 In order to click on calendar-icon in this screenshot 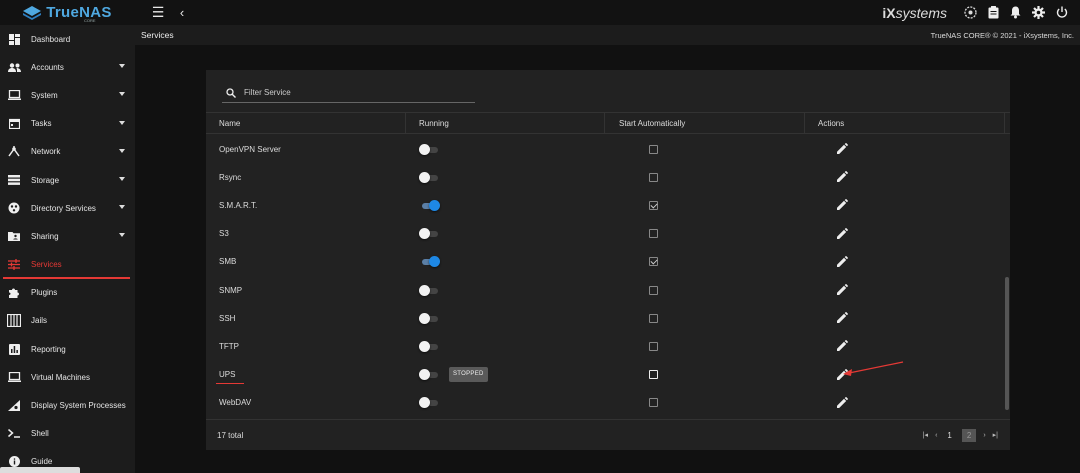, I will do `click(14, 124)`.